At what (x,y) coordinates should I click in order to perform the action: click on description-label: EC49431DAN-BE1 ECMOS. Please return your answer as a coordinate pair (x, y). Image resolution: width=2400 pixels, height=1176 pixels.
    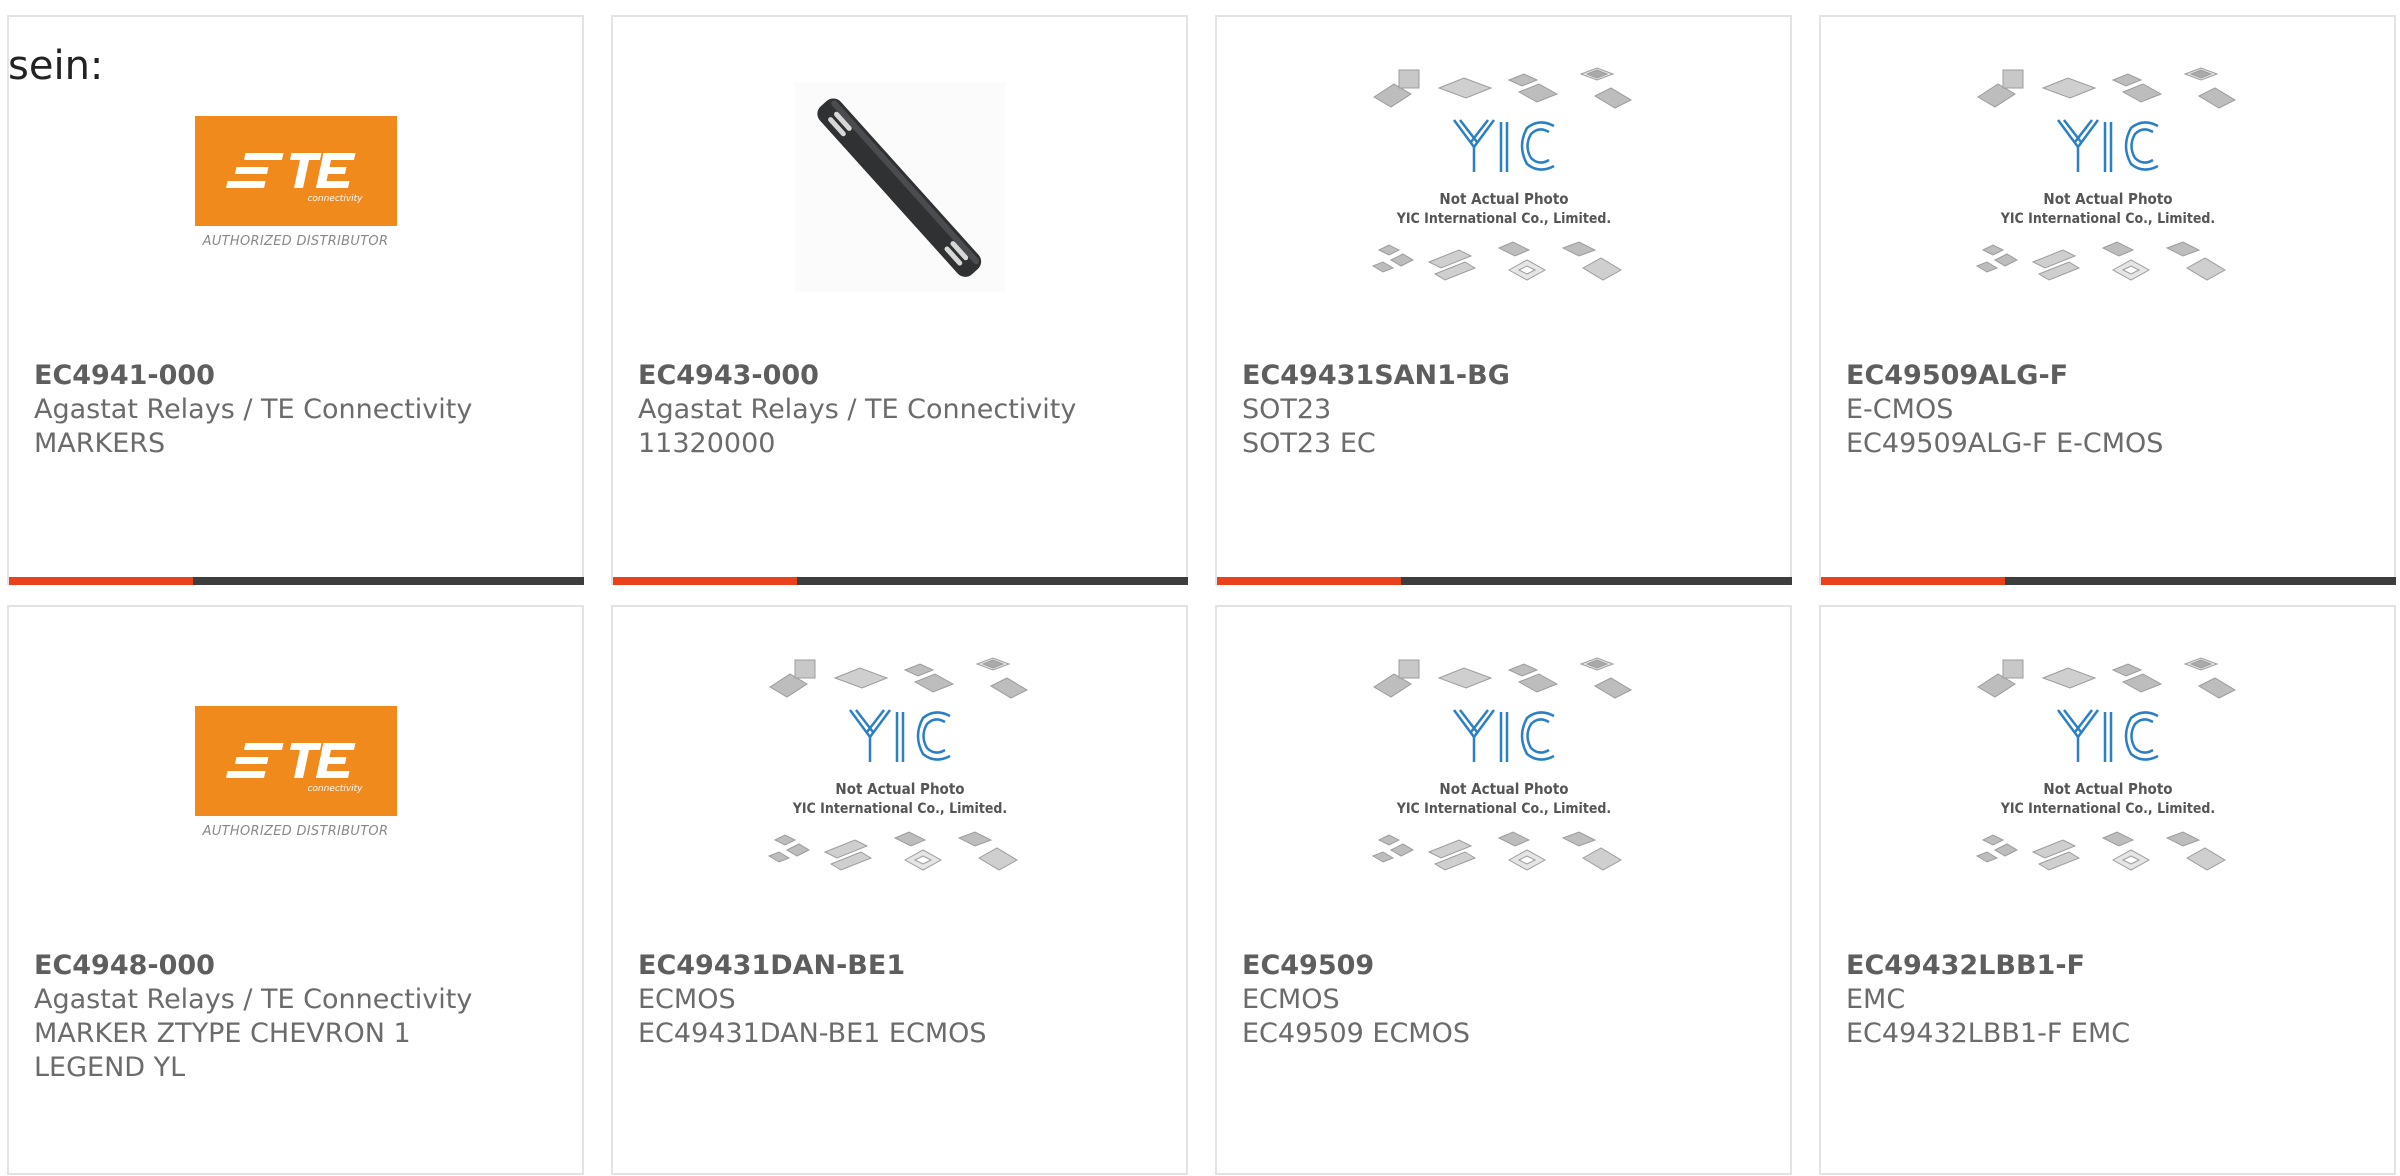
    Looking at the image, I should click on (812, 1033).